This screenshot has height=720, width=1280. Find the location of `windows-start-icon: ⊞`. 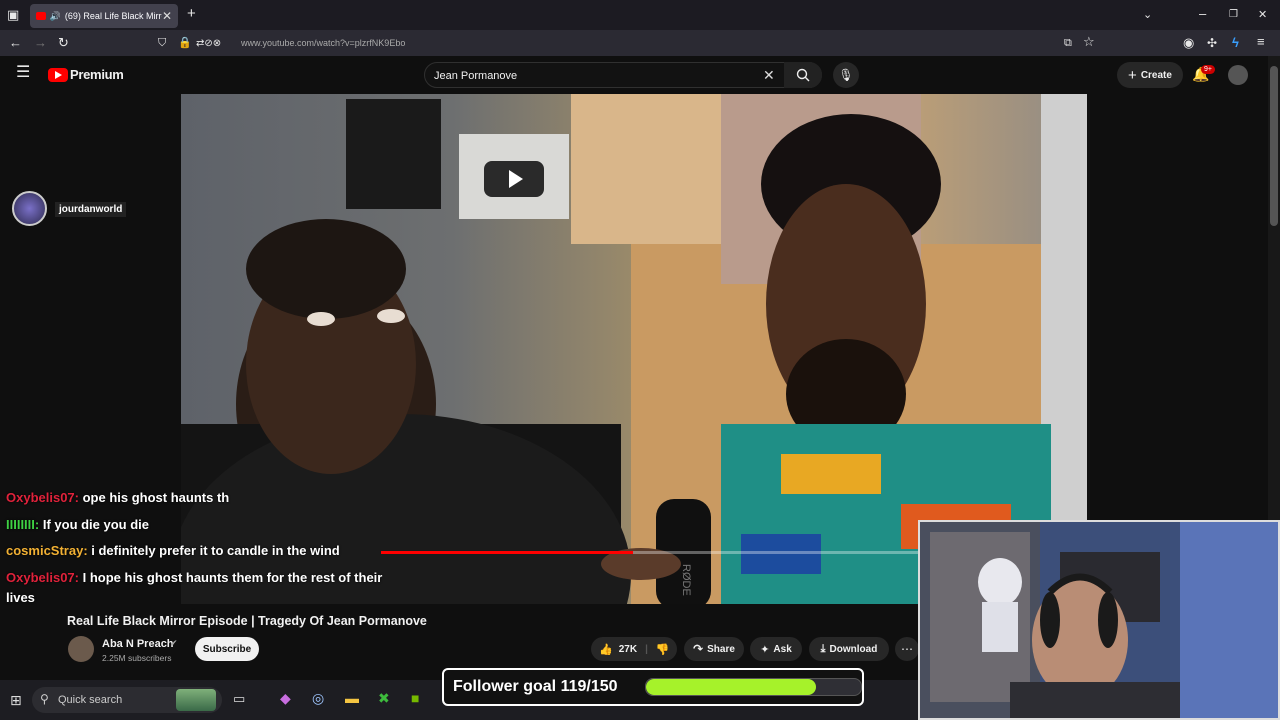

windows-start-icon: ⊞ is located at coordinates (16, 700).